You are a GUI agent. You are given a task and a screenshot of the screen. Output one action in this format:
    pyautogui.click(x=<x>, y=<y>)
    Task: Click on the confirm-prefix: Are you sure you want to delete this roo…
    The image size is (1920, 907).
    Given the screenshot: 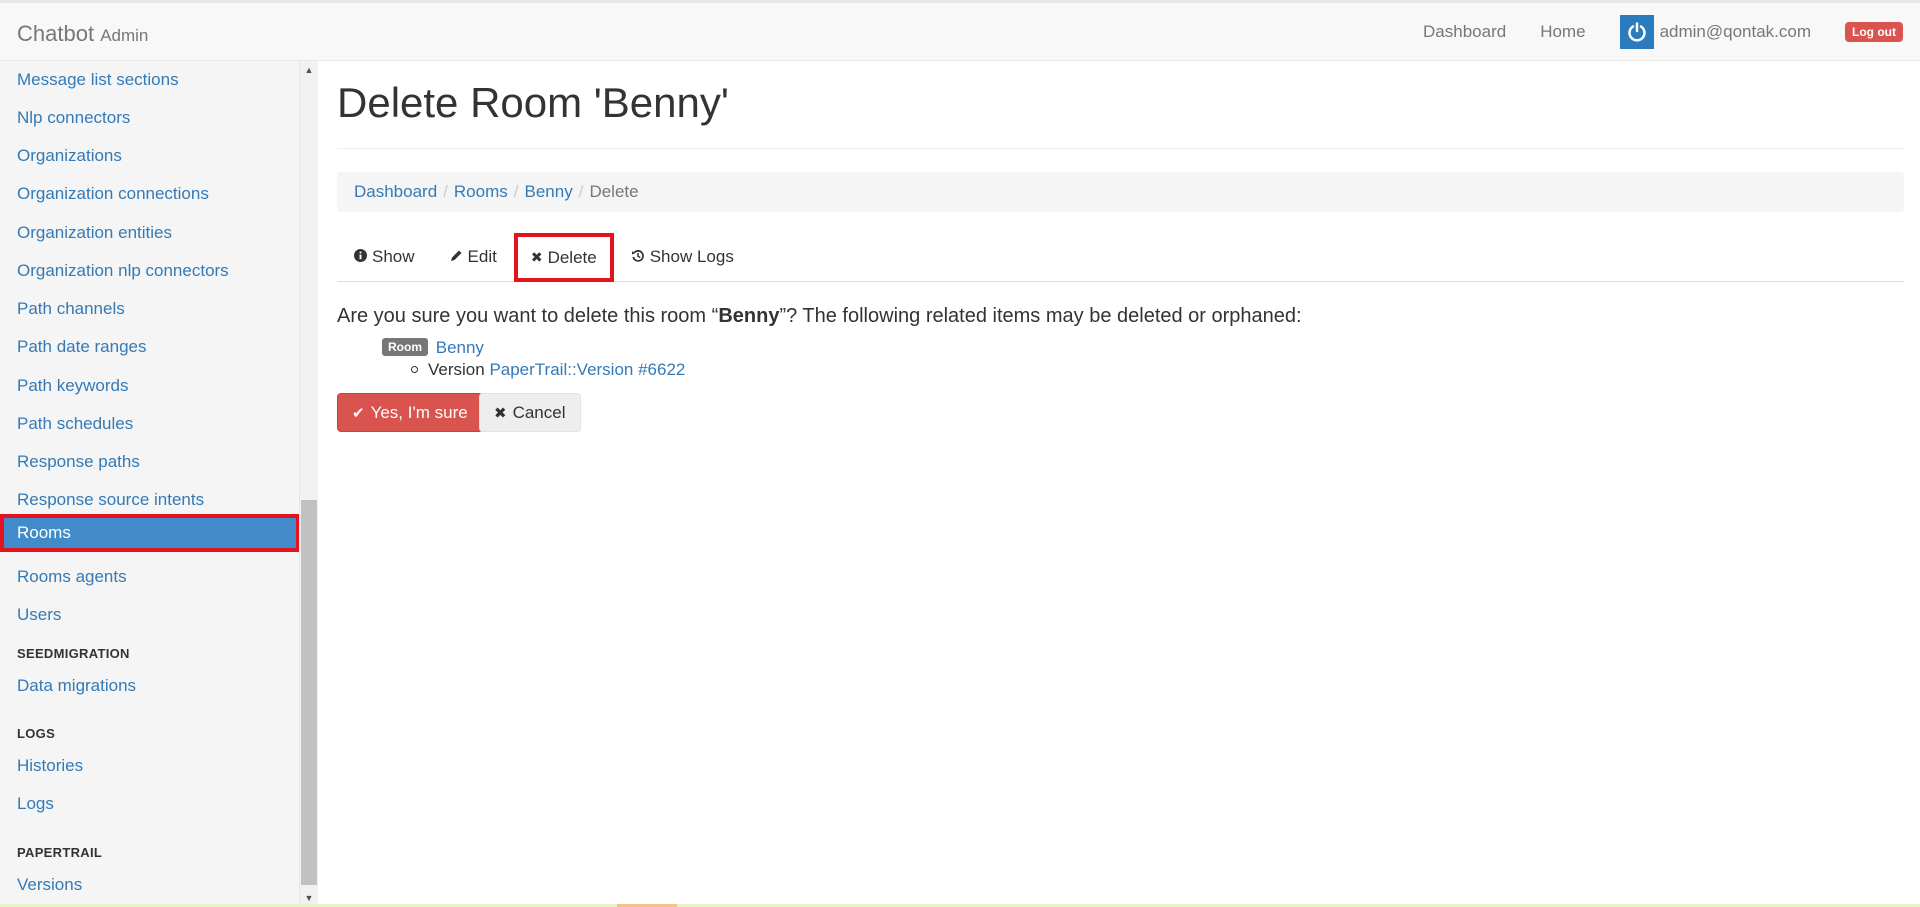 What is the action you would take?
    pyautogui.click(x=528, y=316)
    